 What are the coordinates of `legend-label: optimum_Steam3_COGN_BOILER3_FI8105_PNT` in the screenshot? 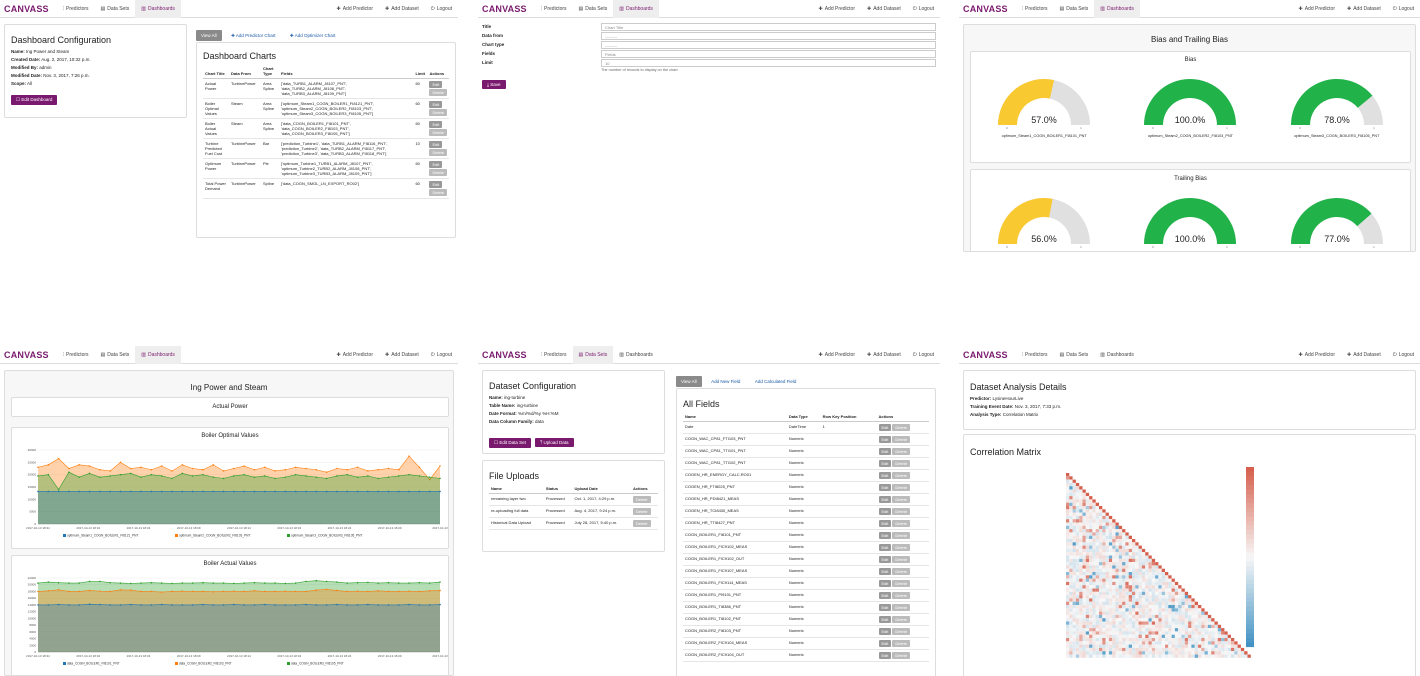 It's located at (326, 536).